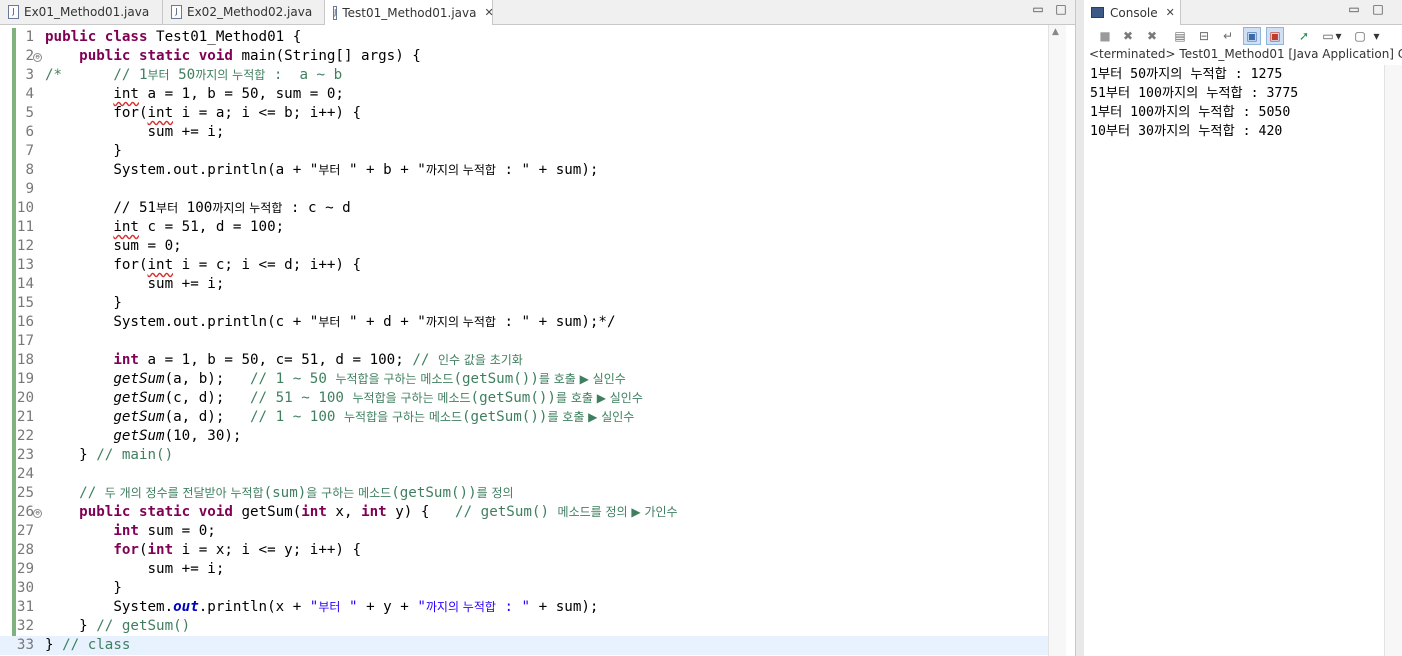  I want to click on code-line: 30 }, so click(524, 588).